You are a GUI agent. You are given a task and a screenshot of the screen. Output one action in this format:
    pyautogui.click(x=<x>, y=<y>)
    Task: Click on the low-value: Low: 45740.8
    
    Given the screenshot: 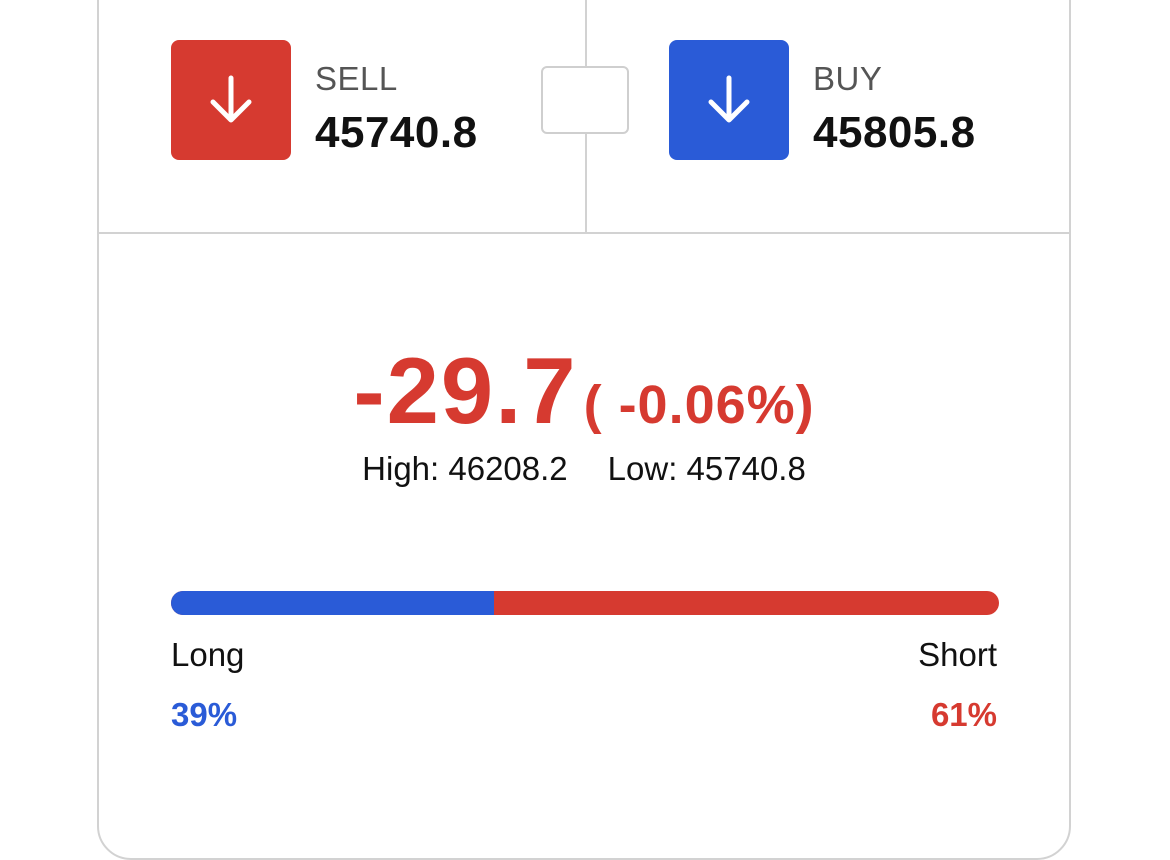 What is the action you would take?
    pyautogui.click(x=706, y=468)
    